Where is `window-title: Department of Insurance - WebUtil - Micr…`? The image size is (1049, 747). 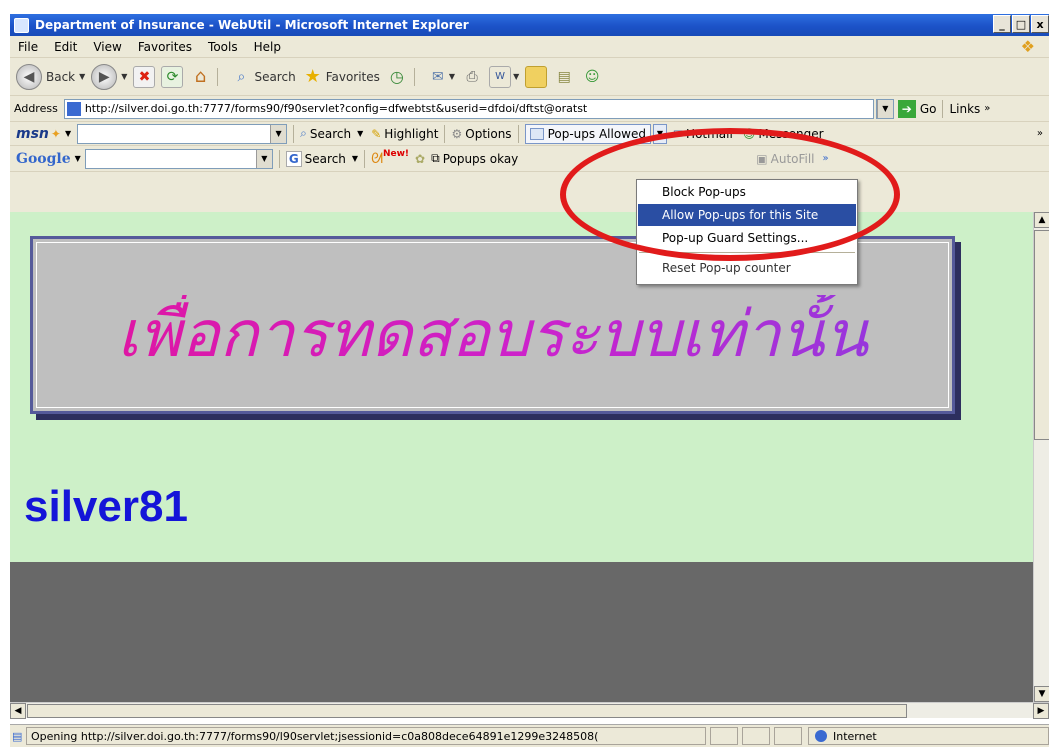
window-title: Department of Insurance - WebUtil - Micr… is located at coordinates (252, 25).